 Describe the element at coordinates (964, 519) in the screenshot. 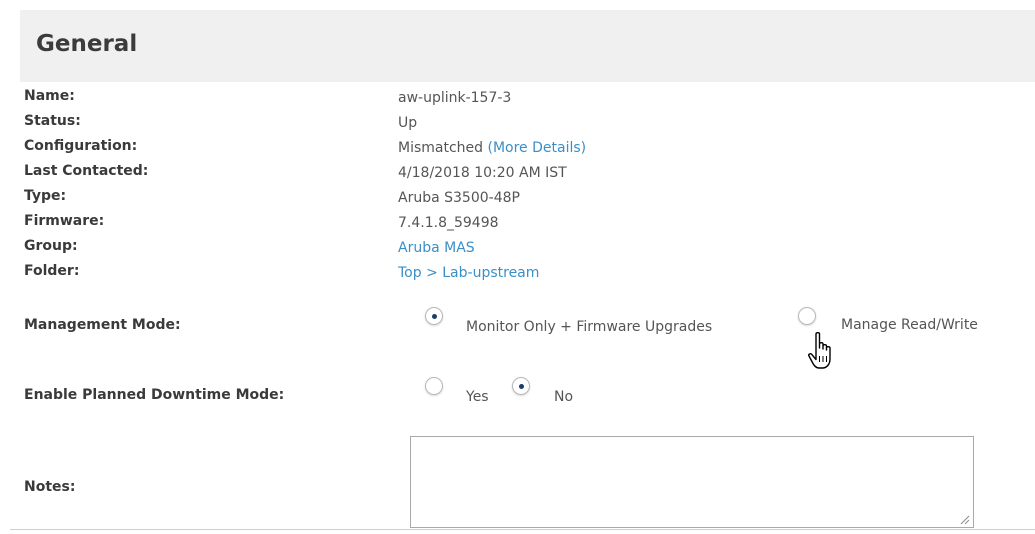

I see `resize-grip-icon` at that location.